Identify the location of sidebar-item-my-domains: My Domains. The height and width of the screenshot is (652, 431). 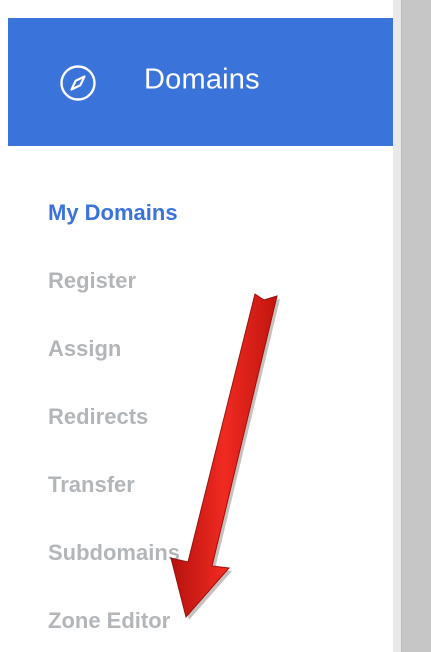
(114, 230).